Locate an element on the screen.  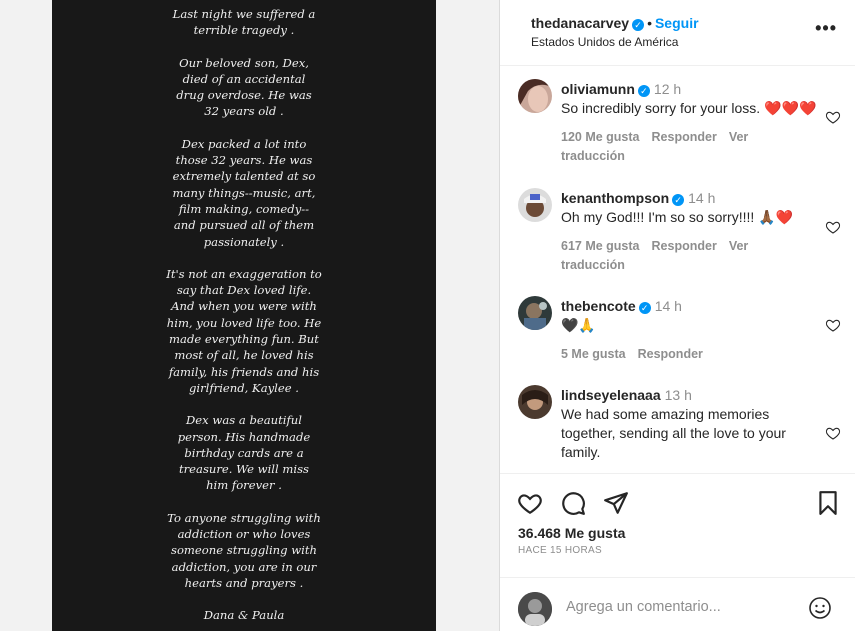
comment-likes: 5 Me gusta is located at coordinates (593, 354).